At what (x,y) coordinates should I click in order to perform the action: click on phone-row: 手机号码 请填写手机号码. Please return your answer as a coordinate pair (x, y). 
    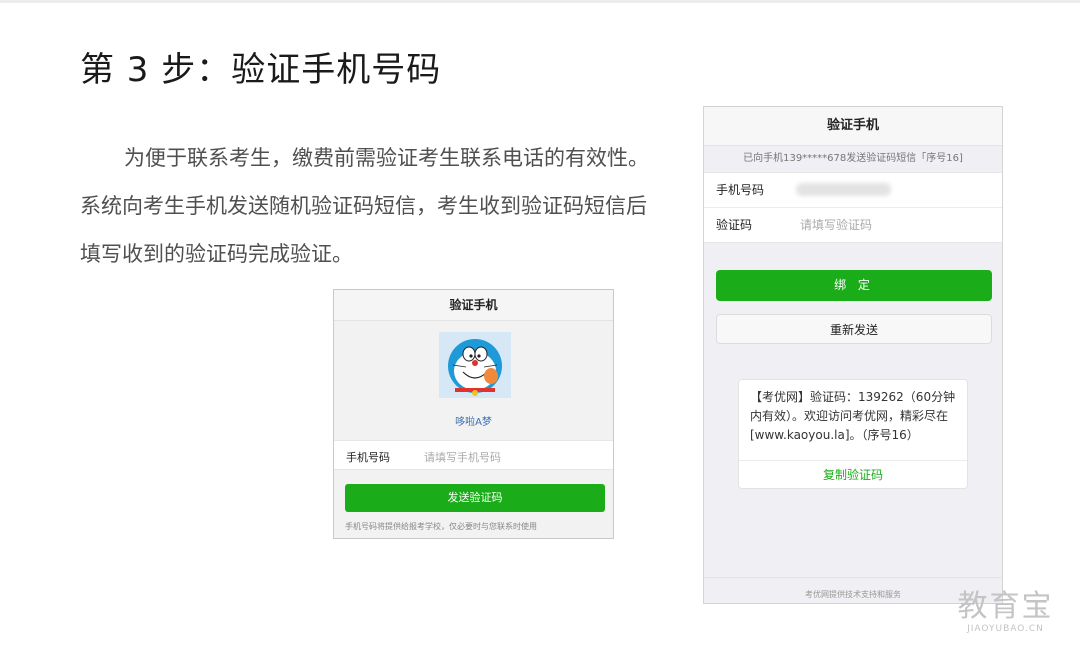
    Looking at the image, I should click on (473, 455).